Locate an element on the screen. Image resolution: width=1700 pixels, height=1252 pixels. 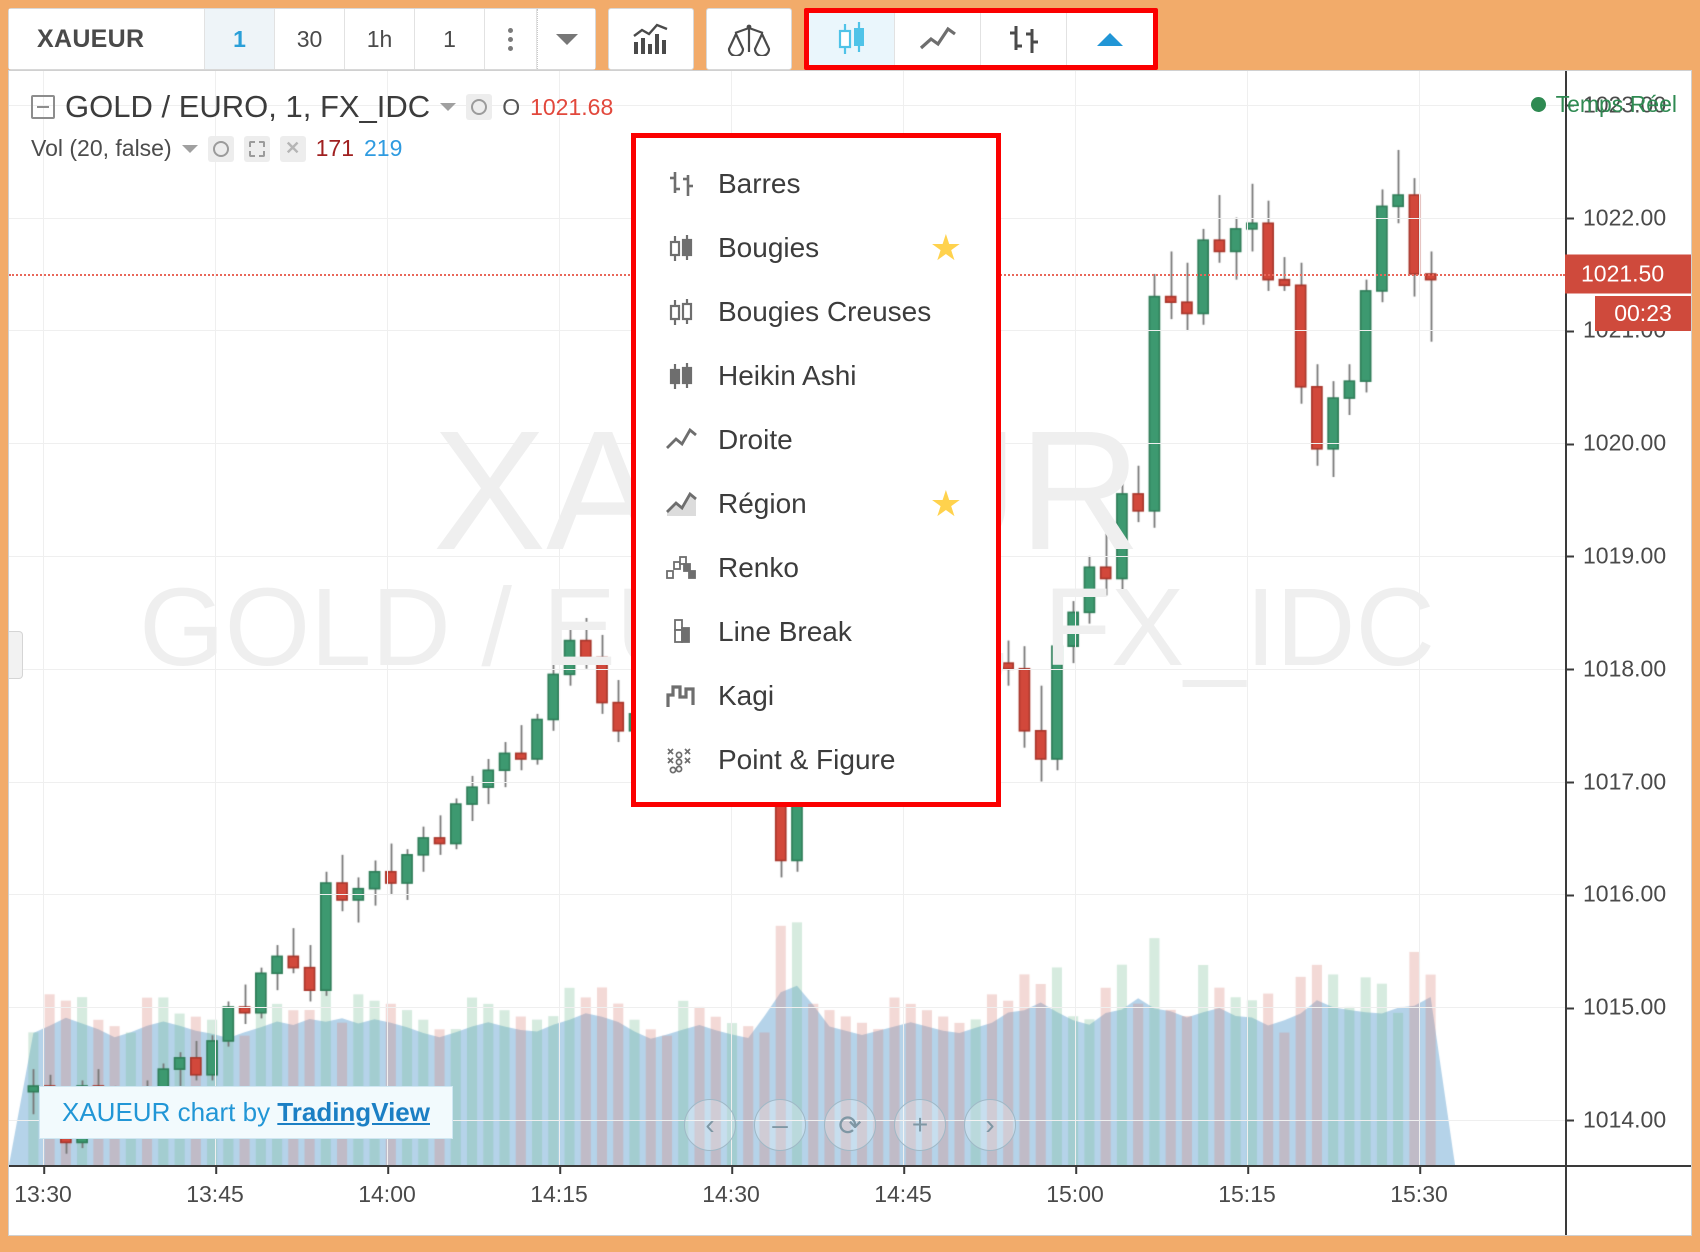
style-menu-item-bougies-creuses: Bougies Creuses is located at coordinates (816, 312).